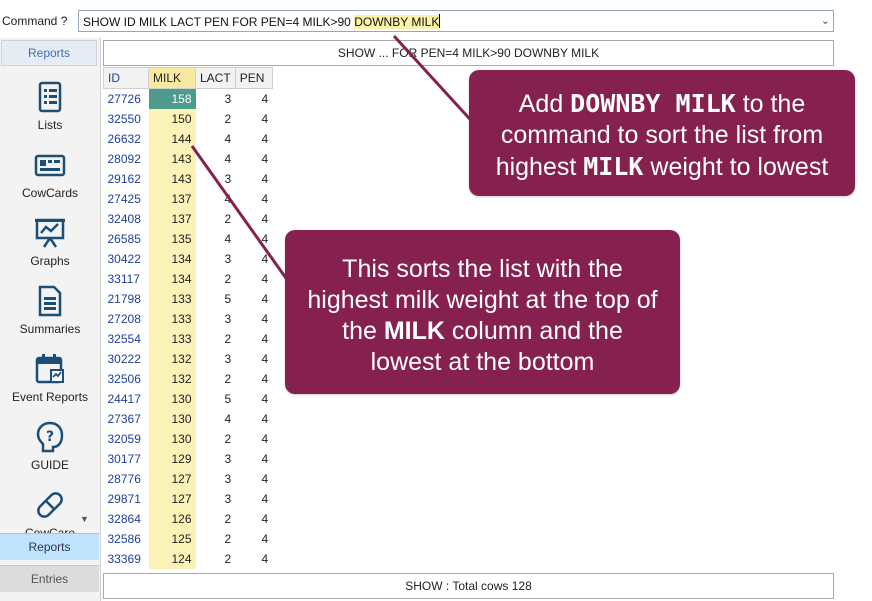 This screenshot has height=601, width=872. I want to click on cell-milk: 158, so click(172, 98).